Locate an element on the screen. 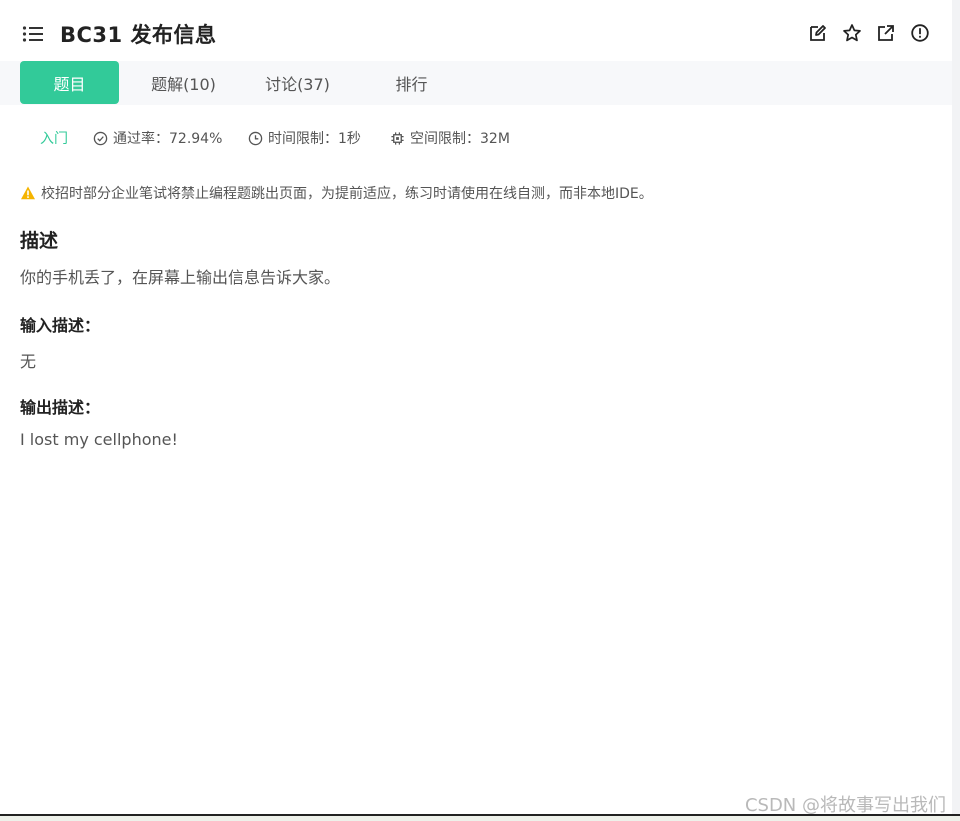 Image resolution: width=960 pixels, height=821 pixels. edit-icon is located at coordinates (818, 33).